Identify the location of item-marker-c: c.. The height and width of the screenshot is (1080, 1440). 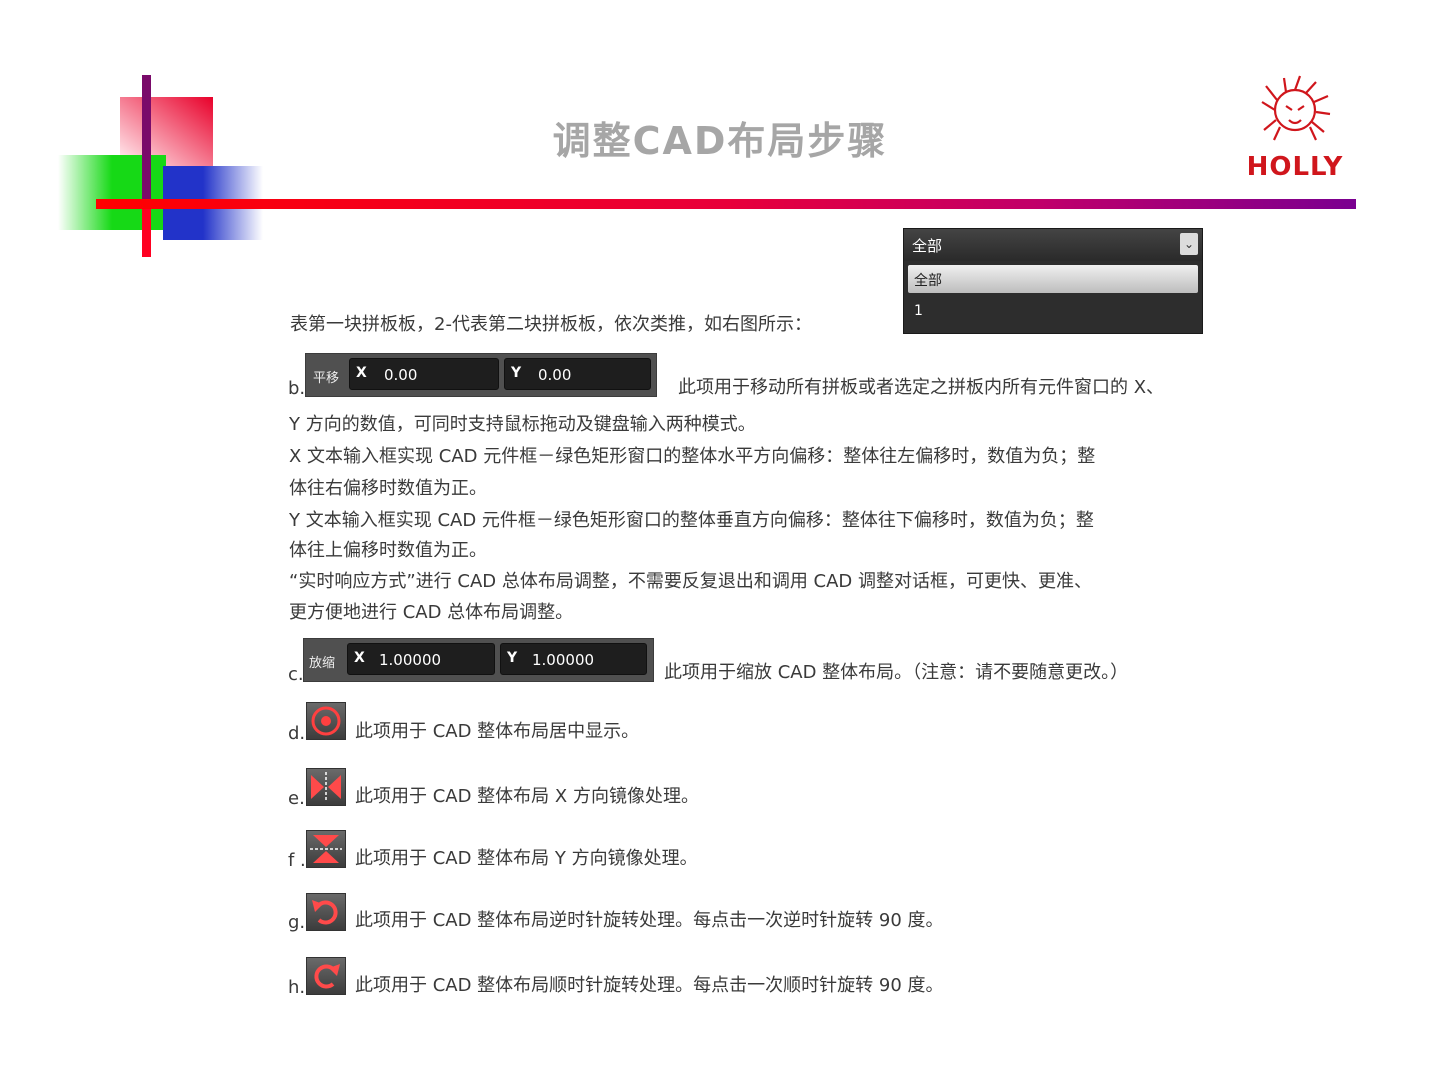
(296, 674).